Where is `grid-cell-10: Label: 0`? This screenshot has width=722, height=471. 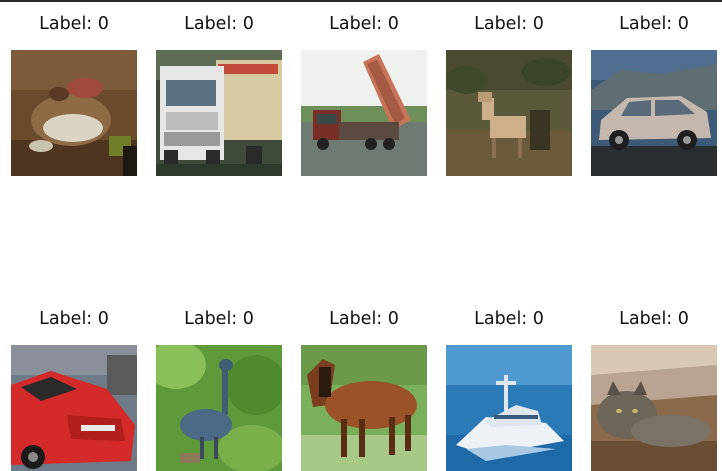 grid-cell-10: Label: 0 is located at coordinates (654, 388).